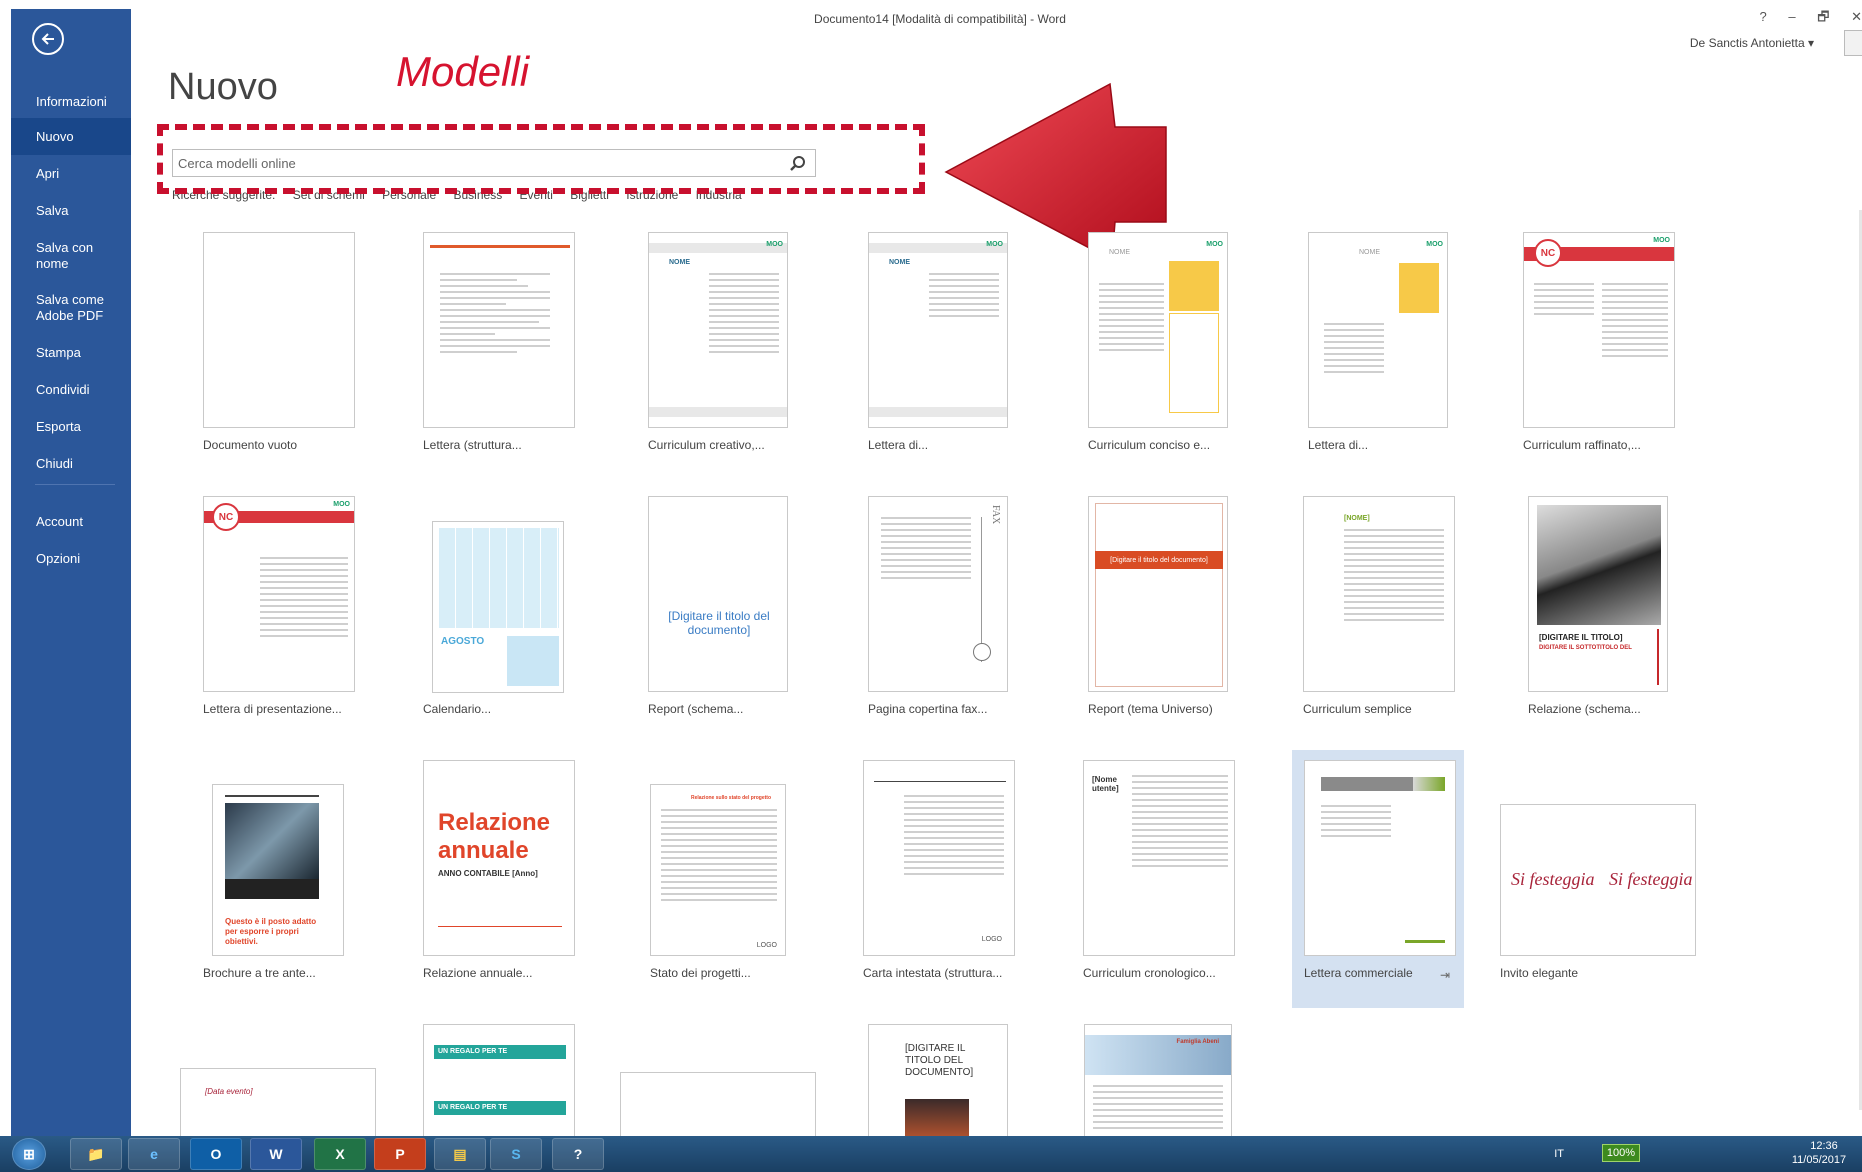 Image resolution: width=1862 pixels, height=1172 pixels. What do you see at coordinates (71, 256) in the screenshot?
I see `nav-salva-con-nome: Salva con nome` at bounding box center [71, 256].